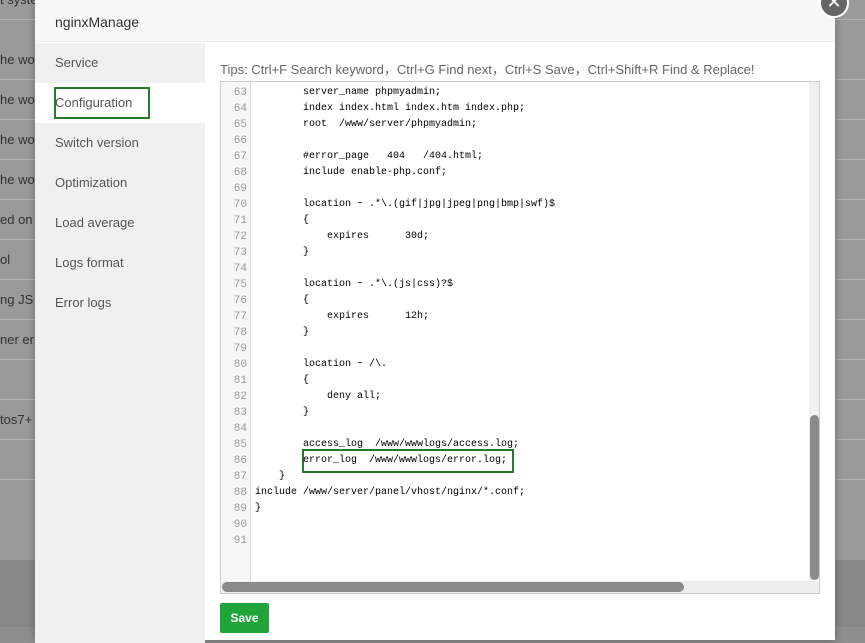 The image size is (865, 643). What do you see at coordinates (240, 381) in the screenshot?
I see `line-number: 81` at bounding box center [240, 381].